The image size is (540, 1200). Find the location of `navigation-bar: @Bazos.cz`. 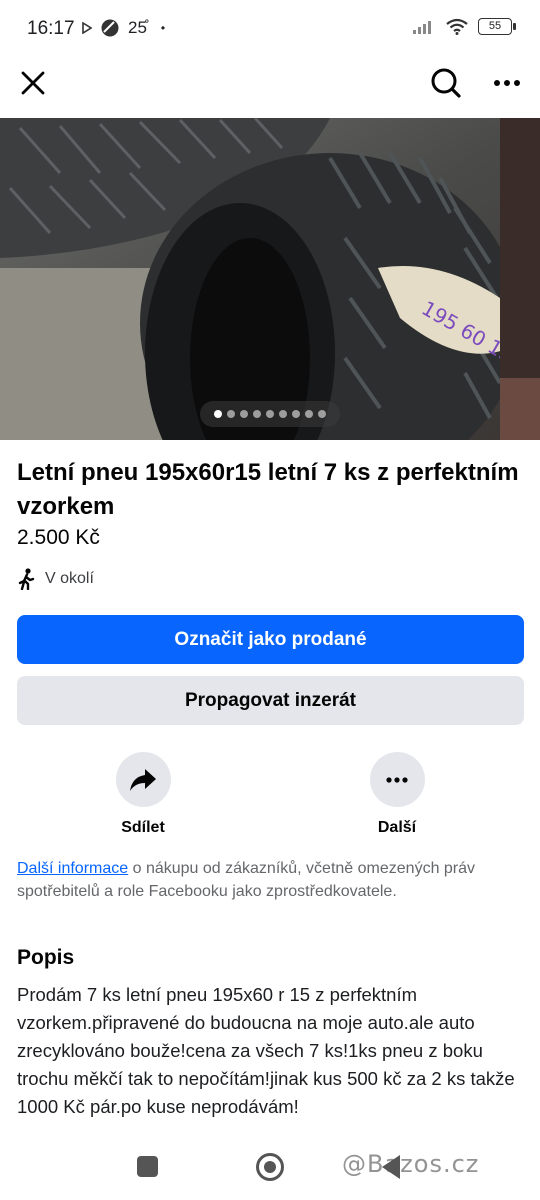

navigation-bar: @Bazos.cz is located at coordinates (270, 1168).